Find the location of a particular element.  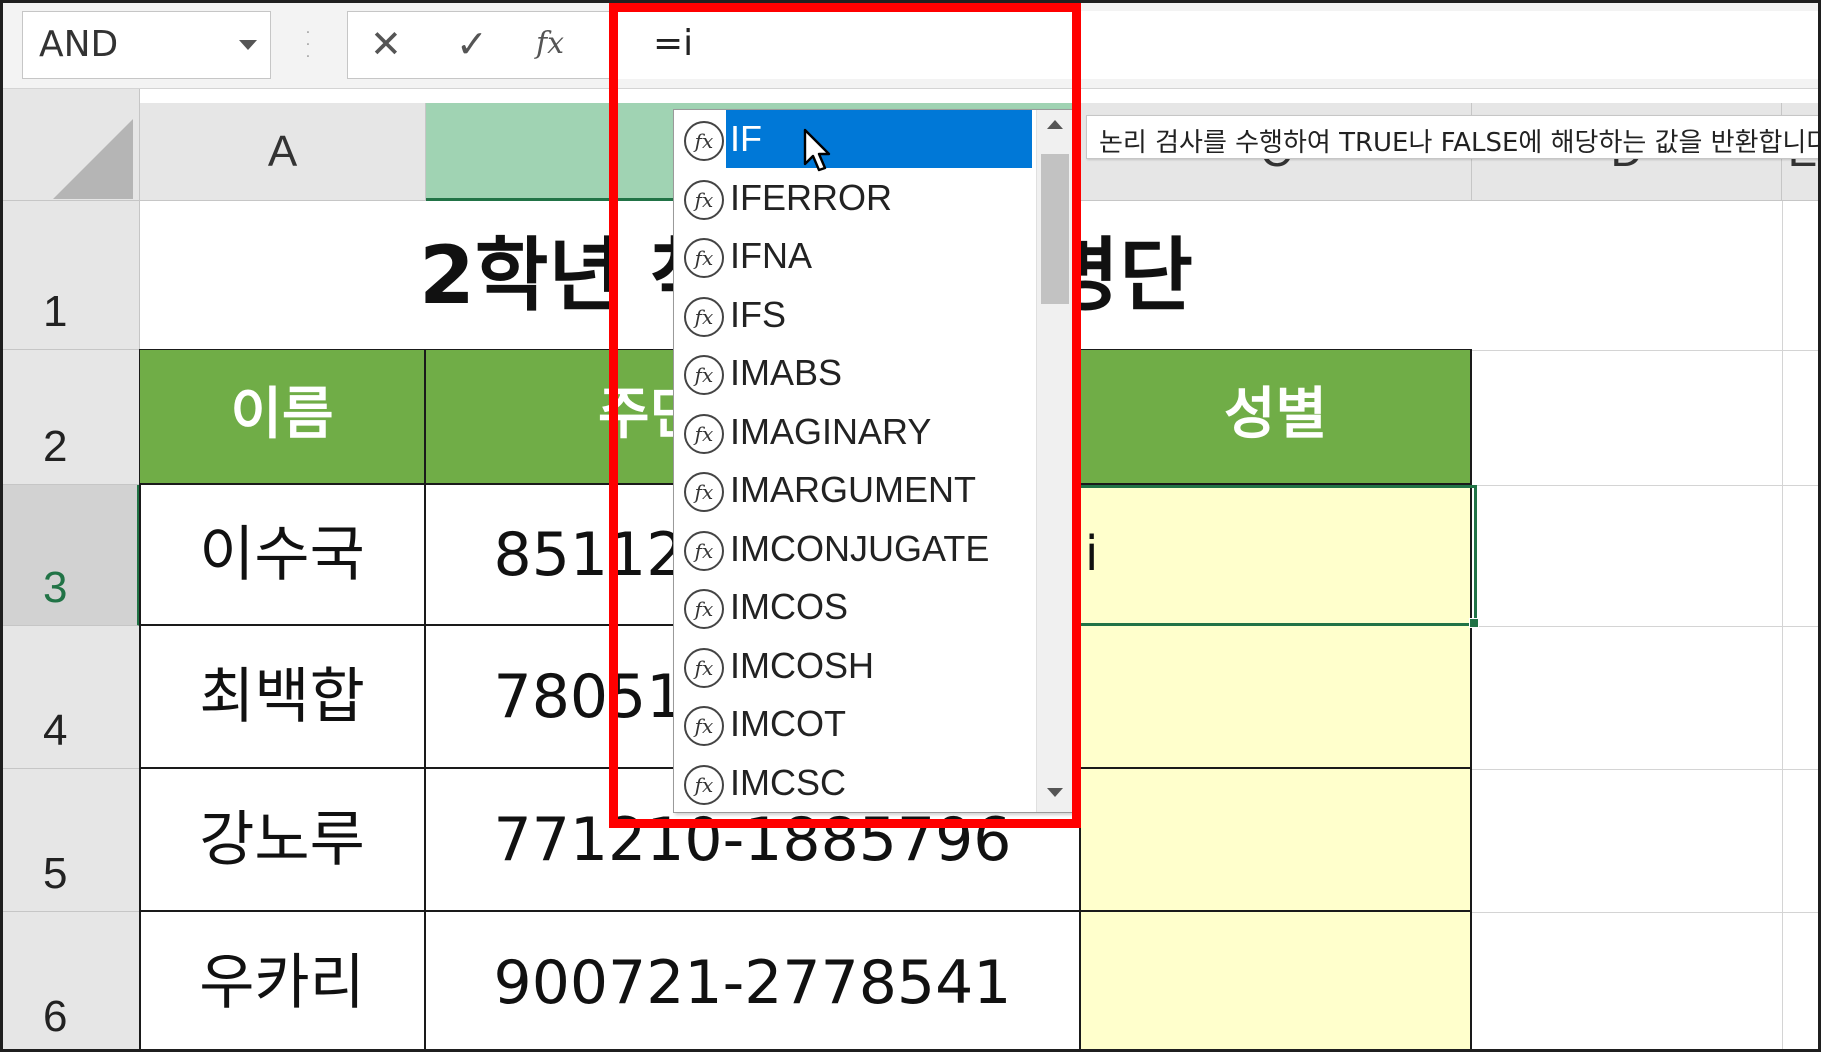

enter-icon: ✓ is located at coordinates (472, 44).